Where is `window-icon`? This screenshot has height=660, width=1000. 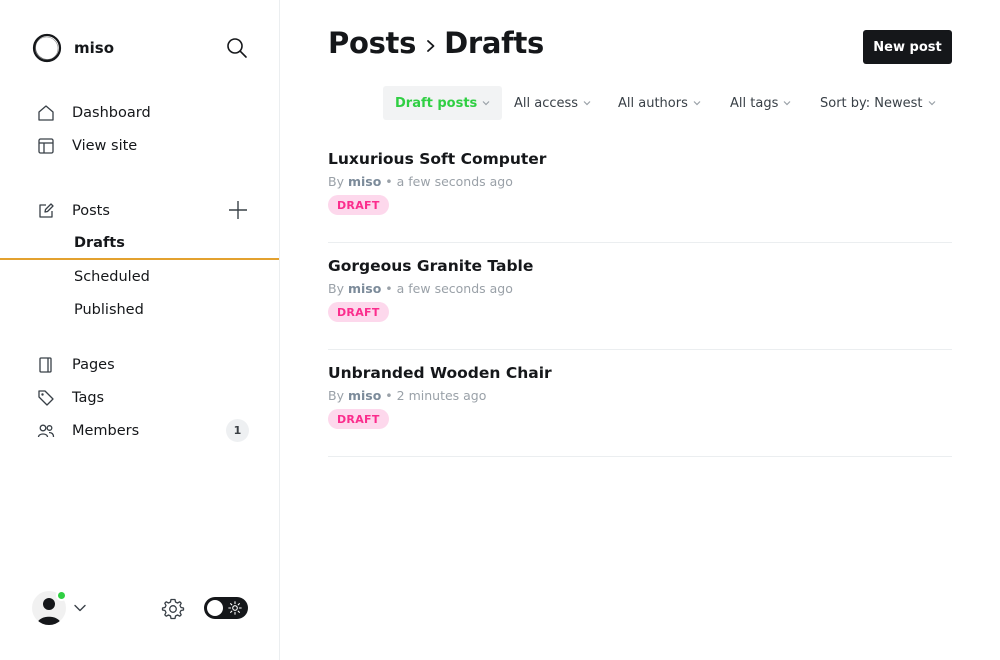
window-icon is located at coordinates (46, 146).